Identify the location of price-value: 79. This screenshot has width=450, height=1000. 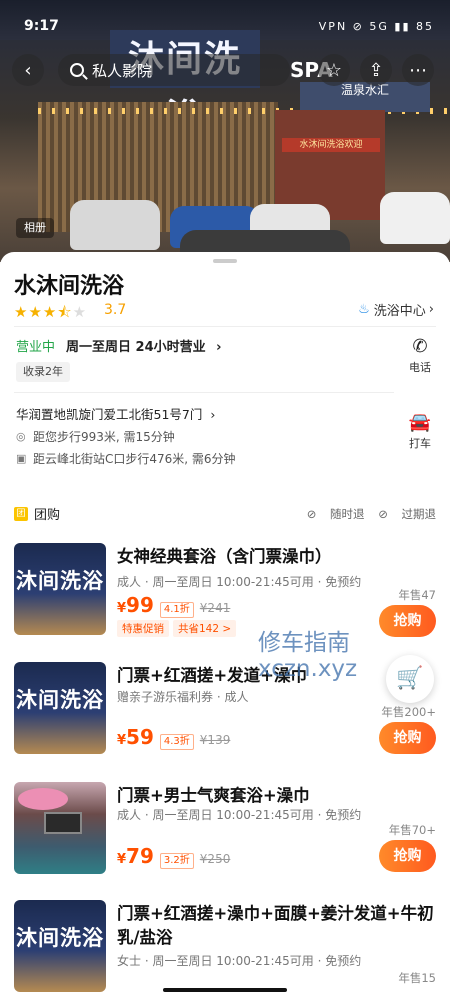
(140, 856).